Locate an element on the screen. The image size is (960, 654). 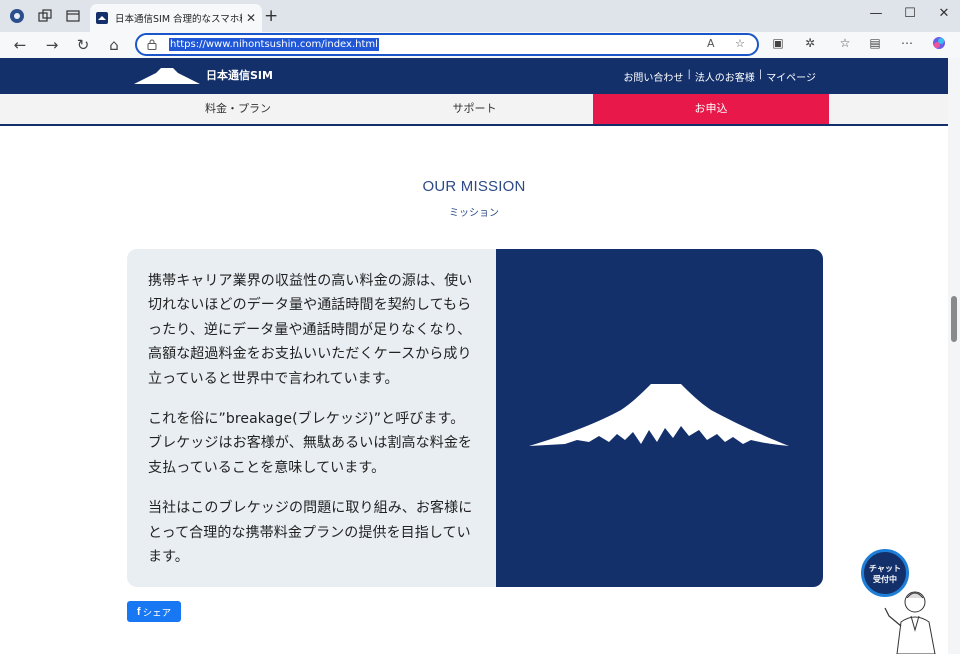
read-aloud-icon: A is located at coordinates (711, 43).